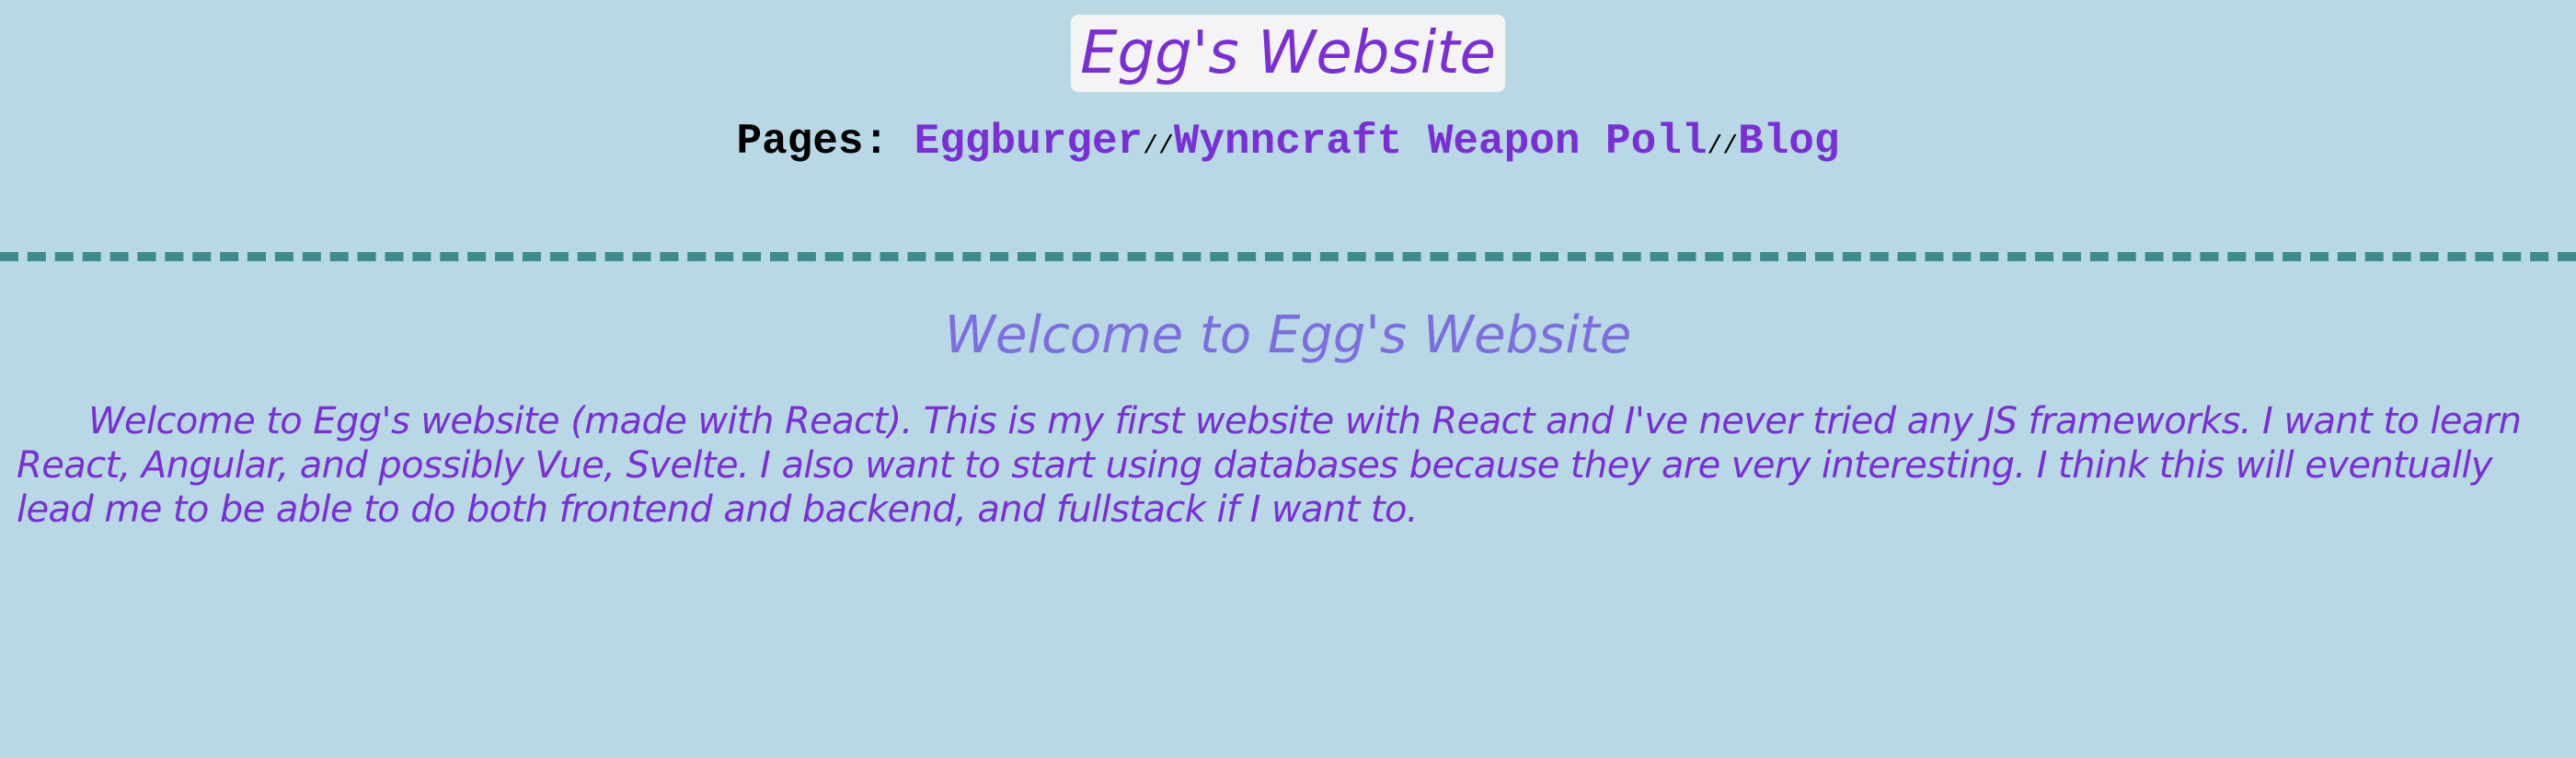  What do you see at coordinates (1288, 53) in the screenshot?
I see `site-title: Egg's Website` at bounding box center [1288, 53].